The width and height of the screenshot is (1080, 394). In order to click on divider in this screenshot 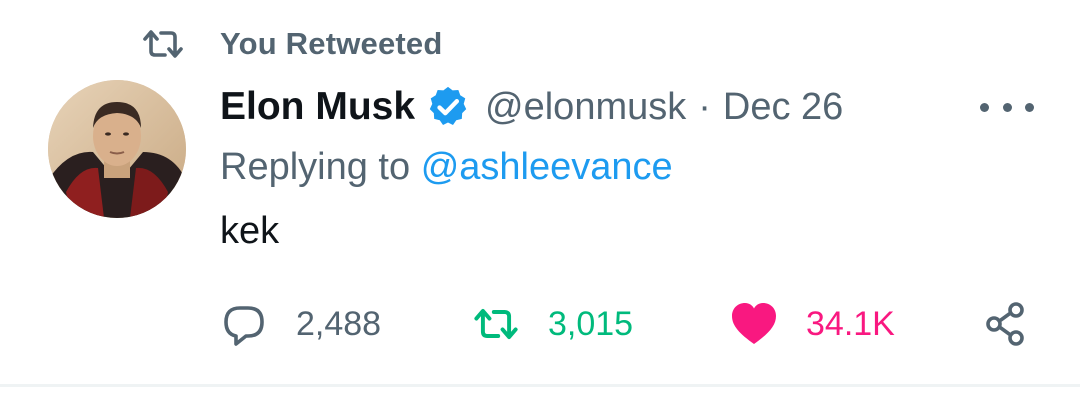, I will do `click(540, 385)`.